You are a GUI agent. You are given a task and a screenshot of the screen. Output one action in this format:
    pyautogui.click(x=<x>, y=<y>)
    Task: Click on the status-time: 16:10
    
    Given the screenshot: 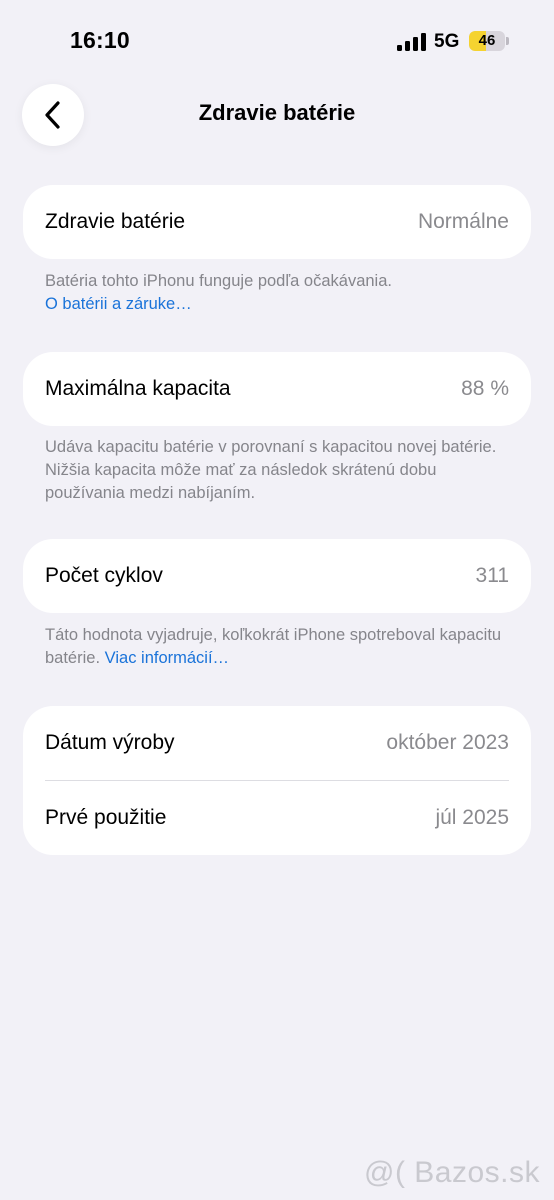 What is the action you would take?
    pyautogui.click(x=100, y=40)
    